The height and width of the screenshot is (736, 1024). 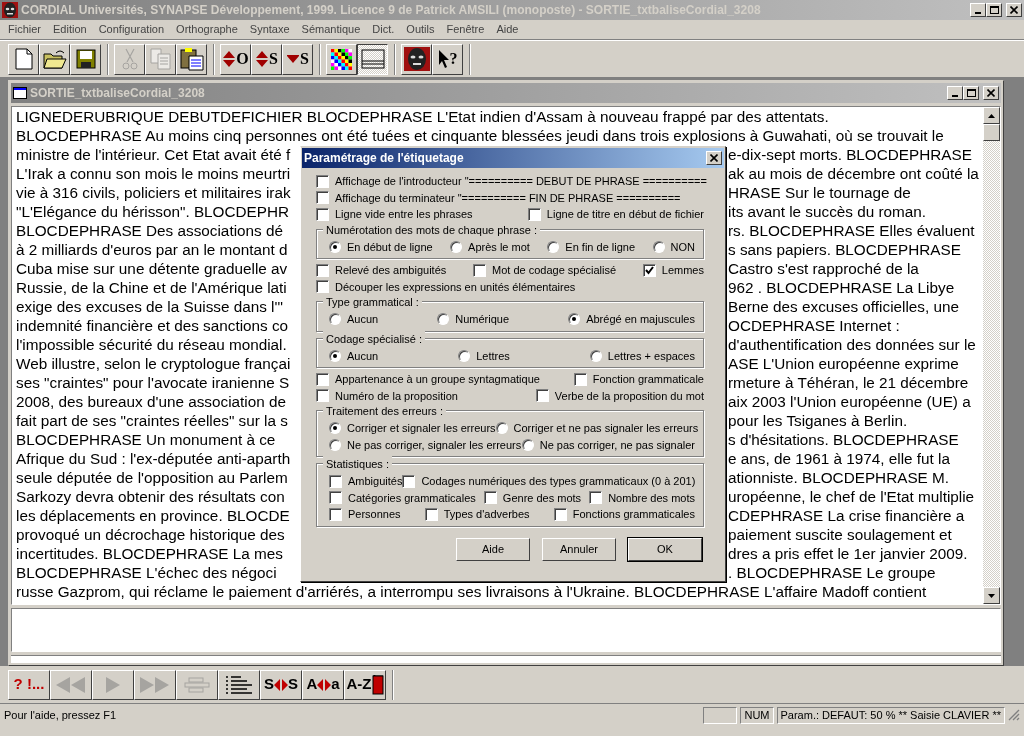 I want to click on checkbox: Ligne vide entre les phrases, so click(x=394, y=214).